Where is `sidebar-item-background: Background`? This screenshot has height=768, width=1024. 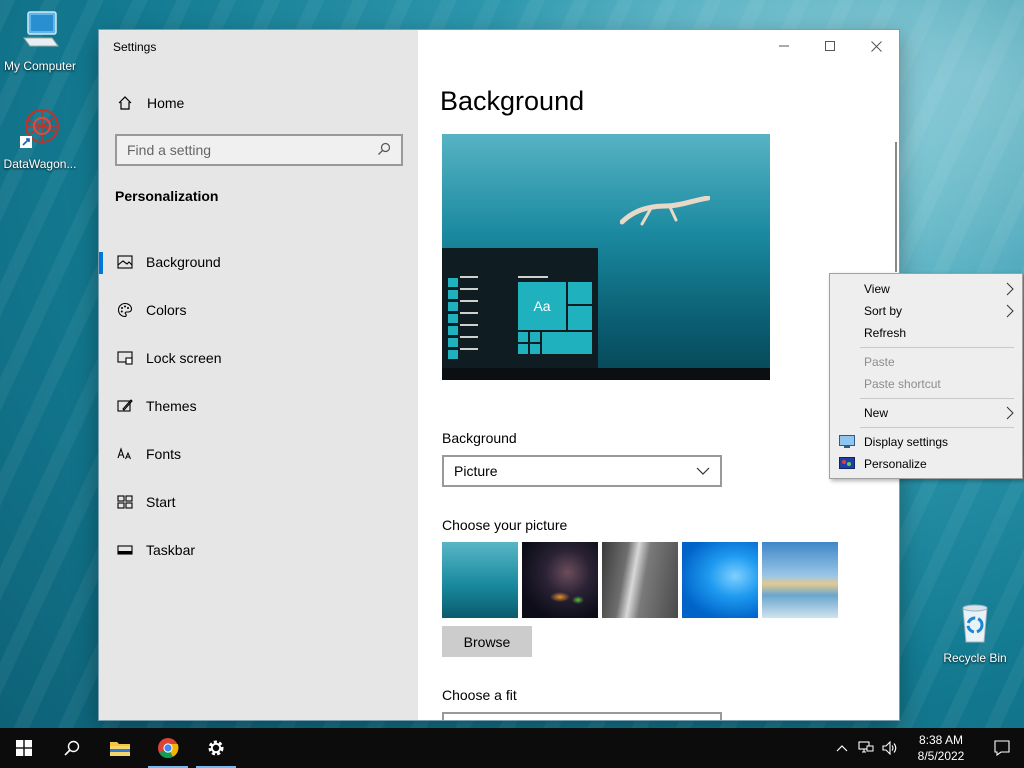
sidebar-item-background: Background is located at coordinates (258, 262).